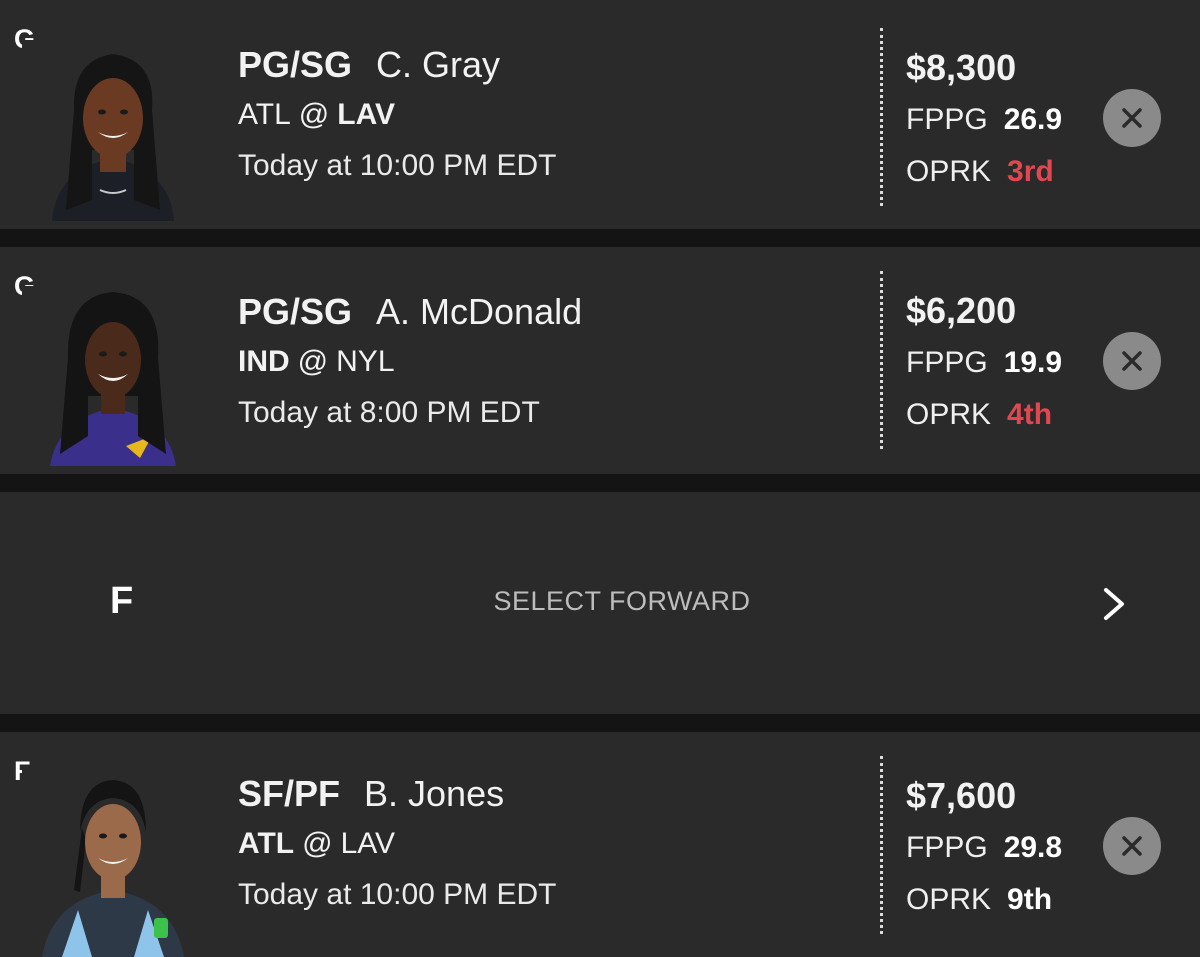 Image resolution: width=1200 pixels, height=957 pixels. What do you see at coordinates (961, 67) in the screenshot?
I see `salary: $8,300` at bounding box center [961, 67].